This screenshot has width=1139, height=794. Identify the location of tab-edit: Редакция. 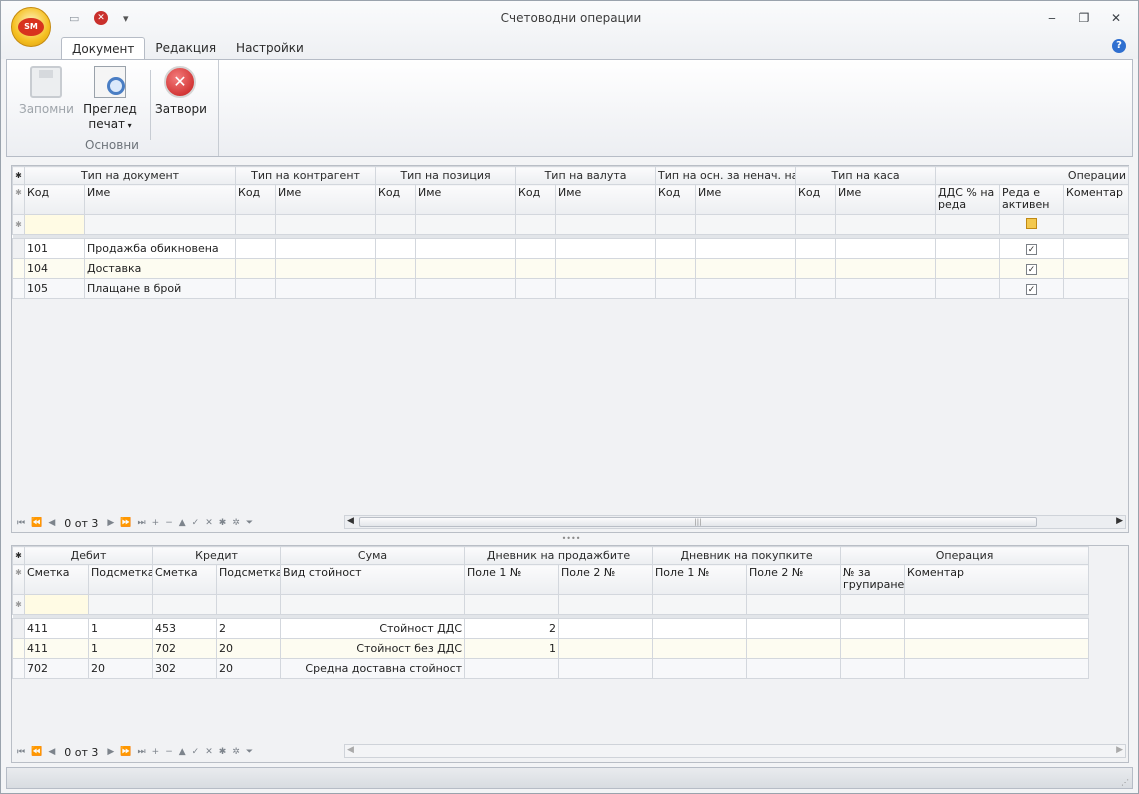
(185, 48).